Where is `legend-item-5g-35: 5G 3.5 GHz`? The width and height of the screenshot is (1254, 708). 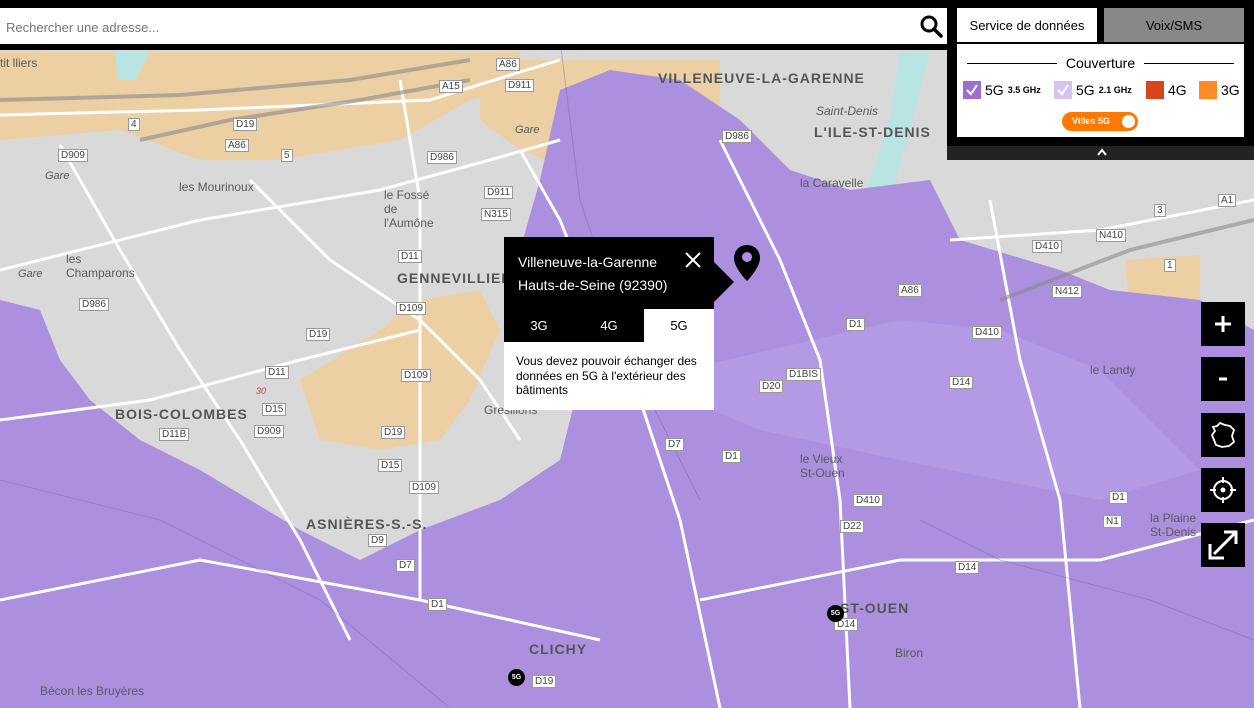
legend-item-5g-35: 5G 3.5 GHz is located at coordinates (1002, 90).